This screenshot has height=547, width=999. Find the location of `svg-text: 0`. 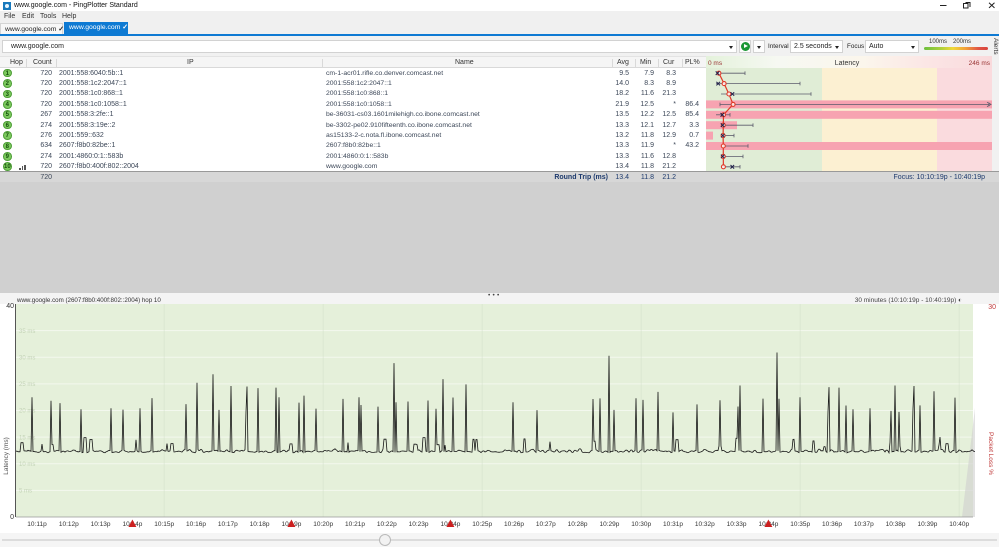

svg-text: 0 is located at coordinates (12, 517).